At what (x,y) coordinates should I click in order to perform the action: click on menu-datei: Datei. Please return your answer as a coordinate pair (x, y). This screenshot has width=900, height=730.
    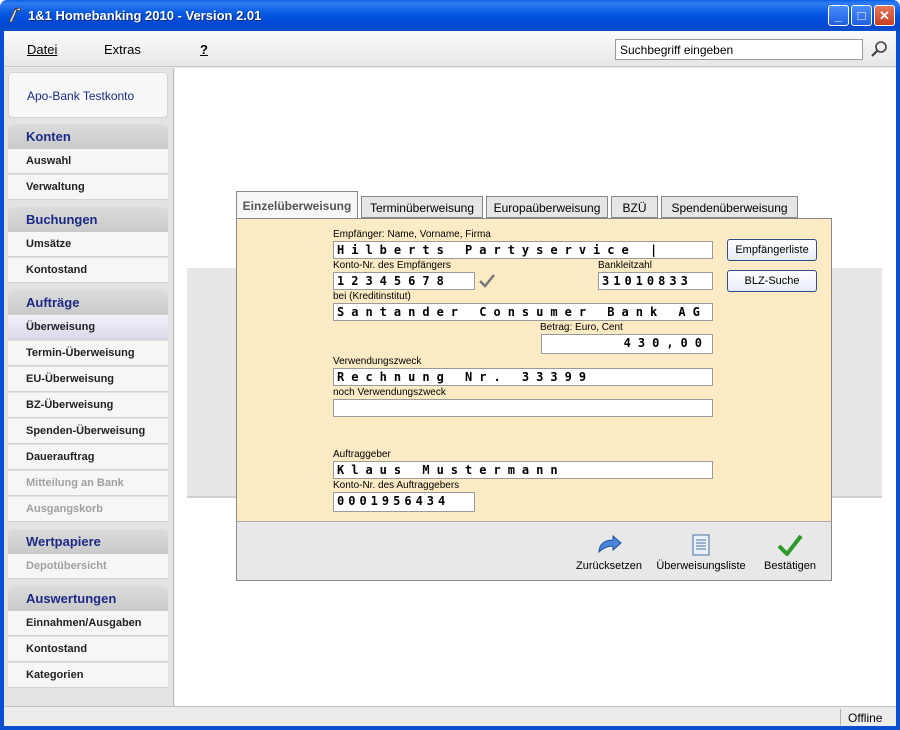
    Looking at the image, I should click on (42, 49).